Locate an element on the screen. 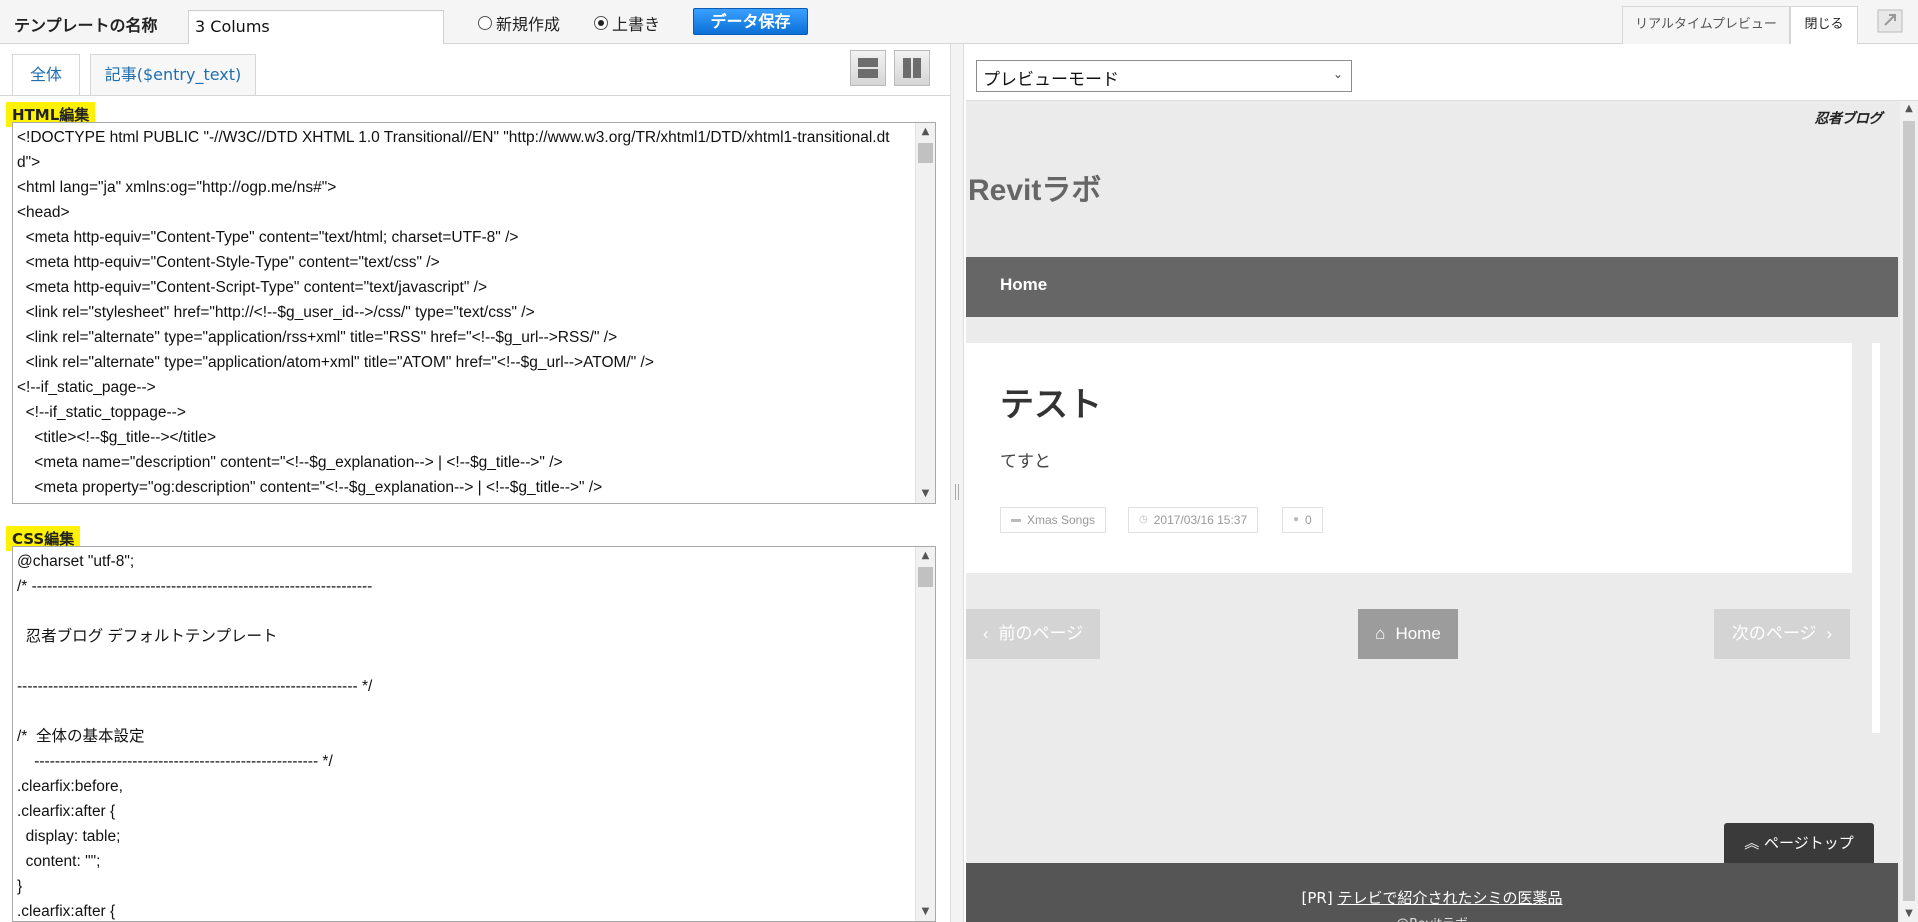 Image resolution: width=1918 pixels, height=922 pixels. article-body: てすと is located at coordinates (1025, 462).